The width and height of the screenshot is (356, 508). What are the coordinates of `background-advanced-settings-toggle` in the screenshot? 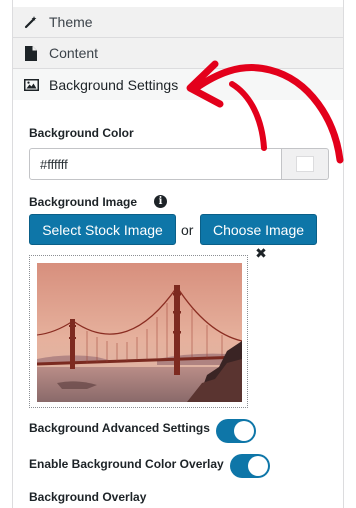 It's located at (236, 431).